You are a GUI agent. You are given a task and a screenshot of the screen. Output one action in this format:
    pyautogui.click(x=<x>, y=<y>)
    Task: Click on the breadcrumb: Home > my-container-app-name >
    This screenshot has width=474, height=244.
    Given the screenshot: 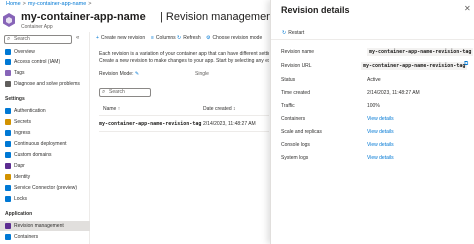 What is the action you would take?
    pyautogui.click(x=50, y=4)
    